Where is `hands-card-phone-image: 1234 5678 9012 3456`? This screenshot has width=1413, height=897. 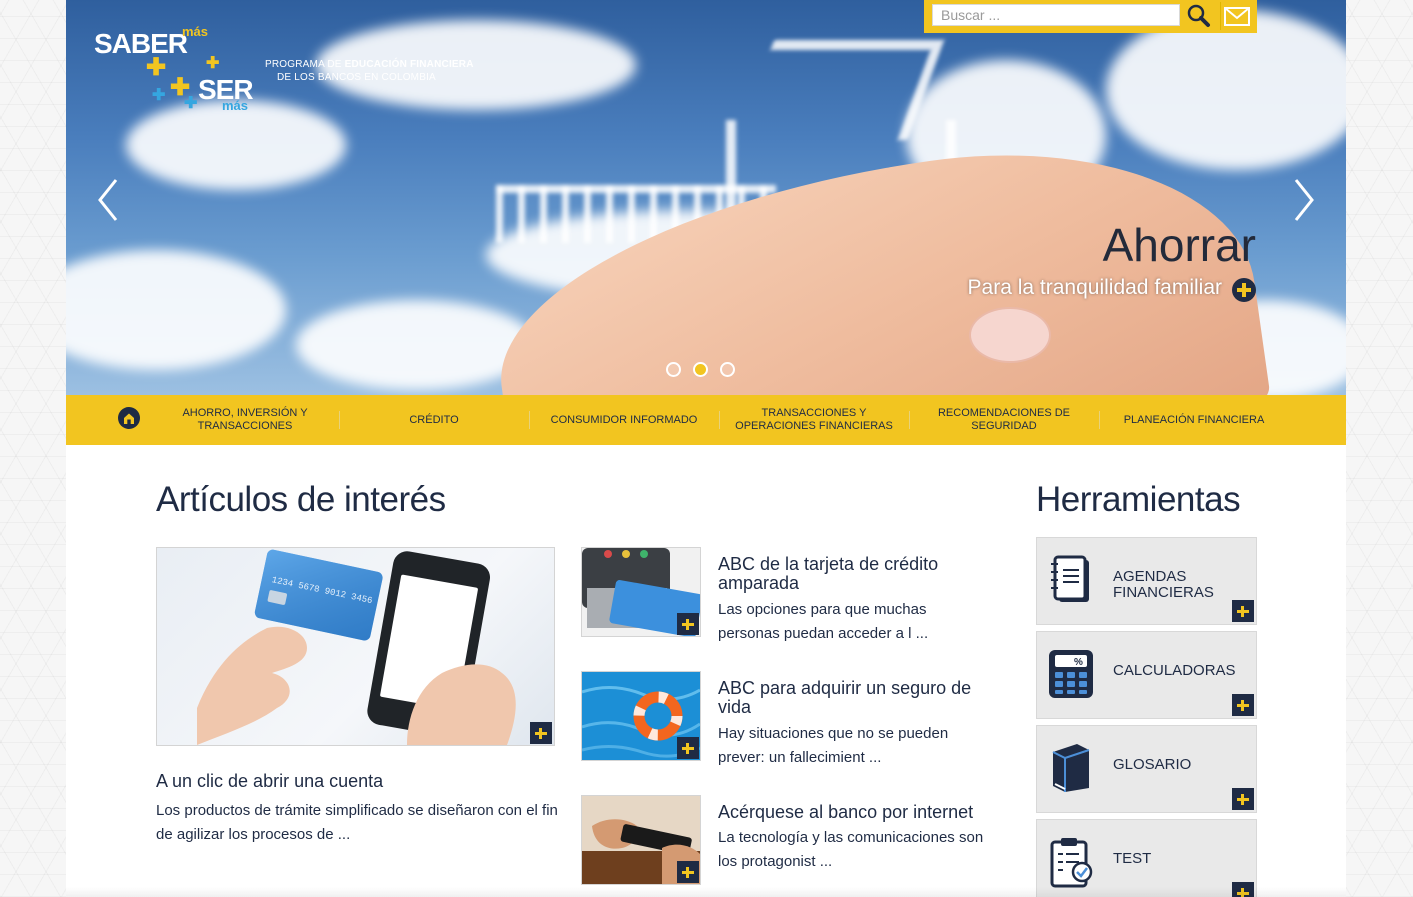
hands-card-phone-image: 1234 5678 9012 3456 is located at coordinates (356, 647).